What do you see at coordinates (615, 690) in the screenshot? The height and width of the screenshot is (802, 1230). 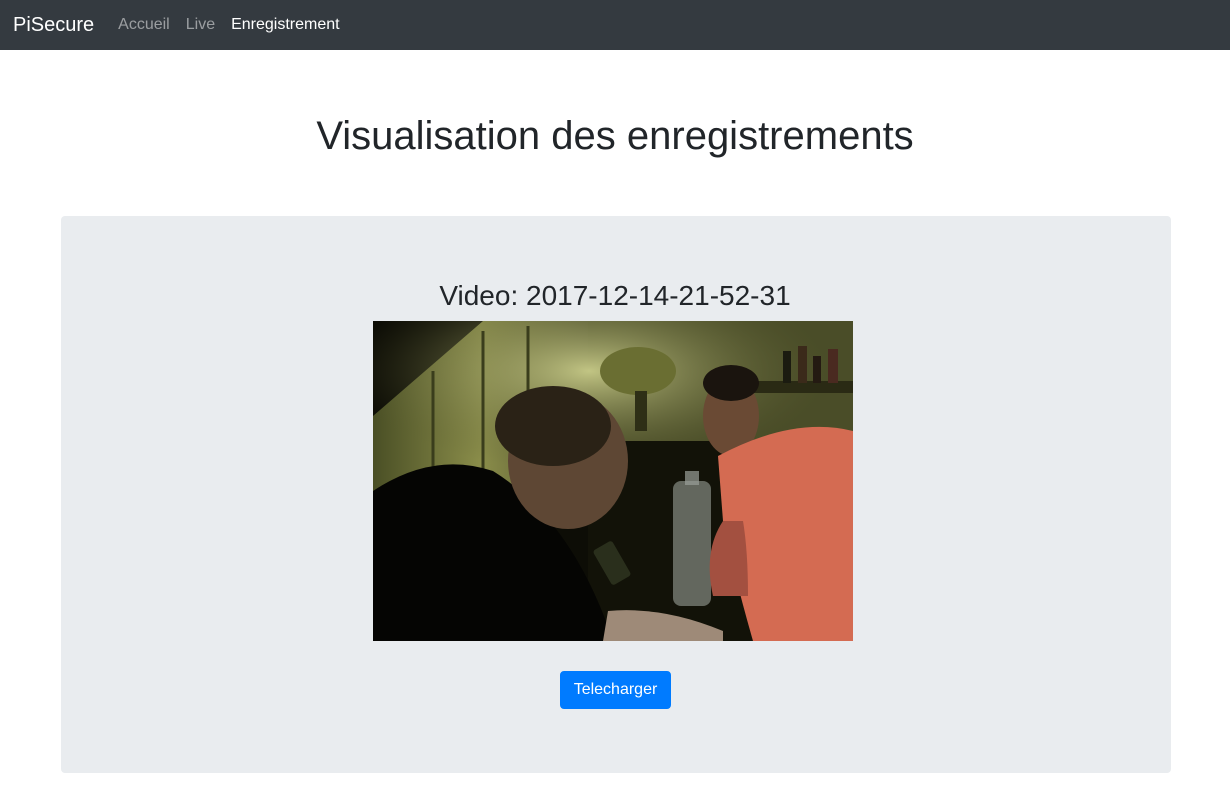 I see `download-button: Telecharger` at bounding box center [615, 690].